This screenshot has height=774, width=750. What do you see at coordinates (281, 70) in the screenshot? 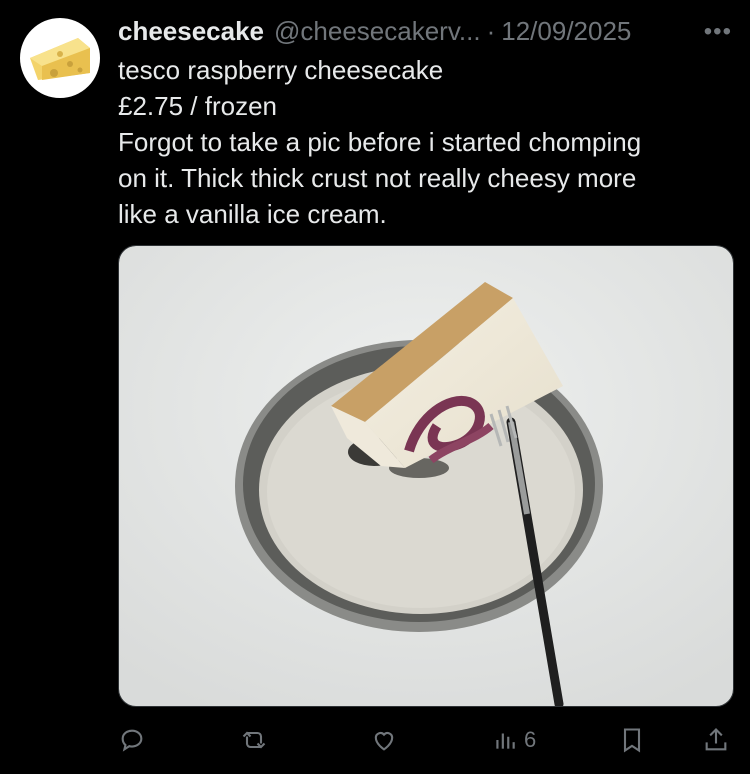
I see `post-line-title: tesco raspberry cheesecake` at bounding box center [281, 70].